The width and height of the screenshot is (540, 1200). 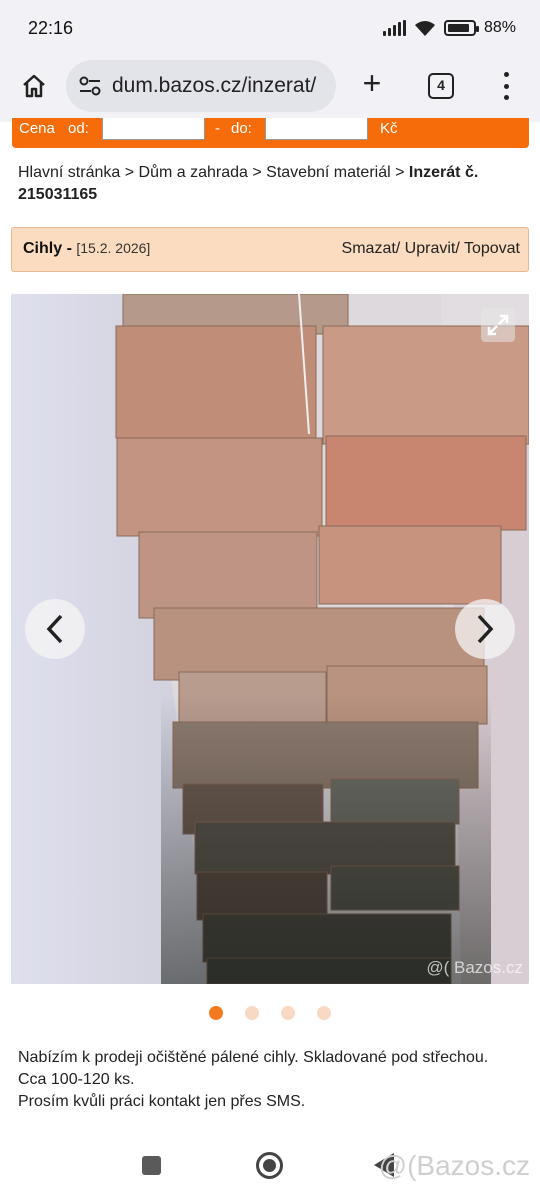 What do you see at coordinates (270, 28) in the screenshot?
I see `status-bar: 22:16 88%` at bounding box center [270, 28].